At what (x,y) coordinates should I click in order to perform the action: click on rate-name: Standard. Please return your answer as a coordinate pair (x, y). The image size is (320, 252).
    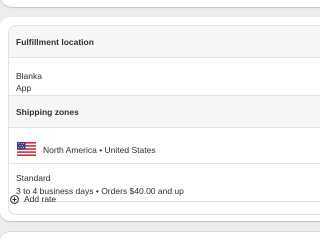
    Looking at the image, I should click on (33, 178).